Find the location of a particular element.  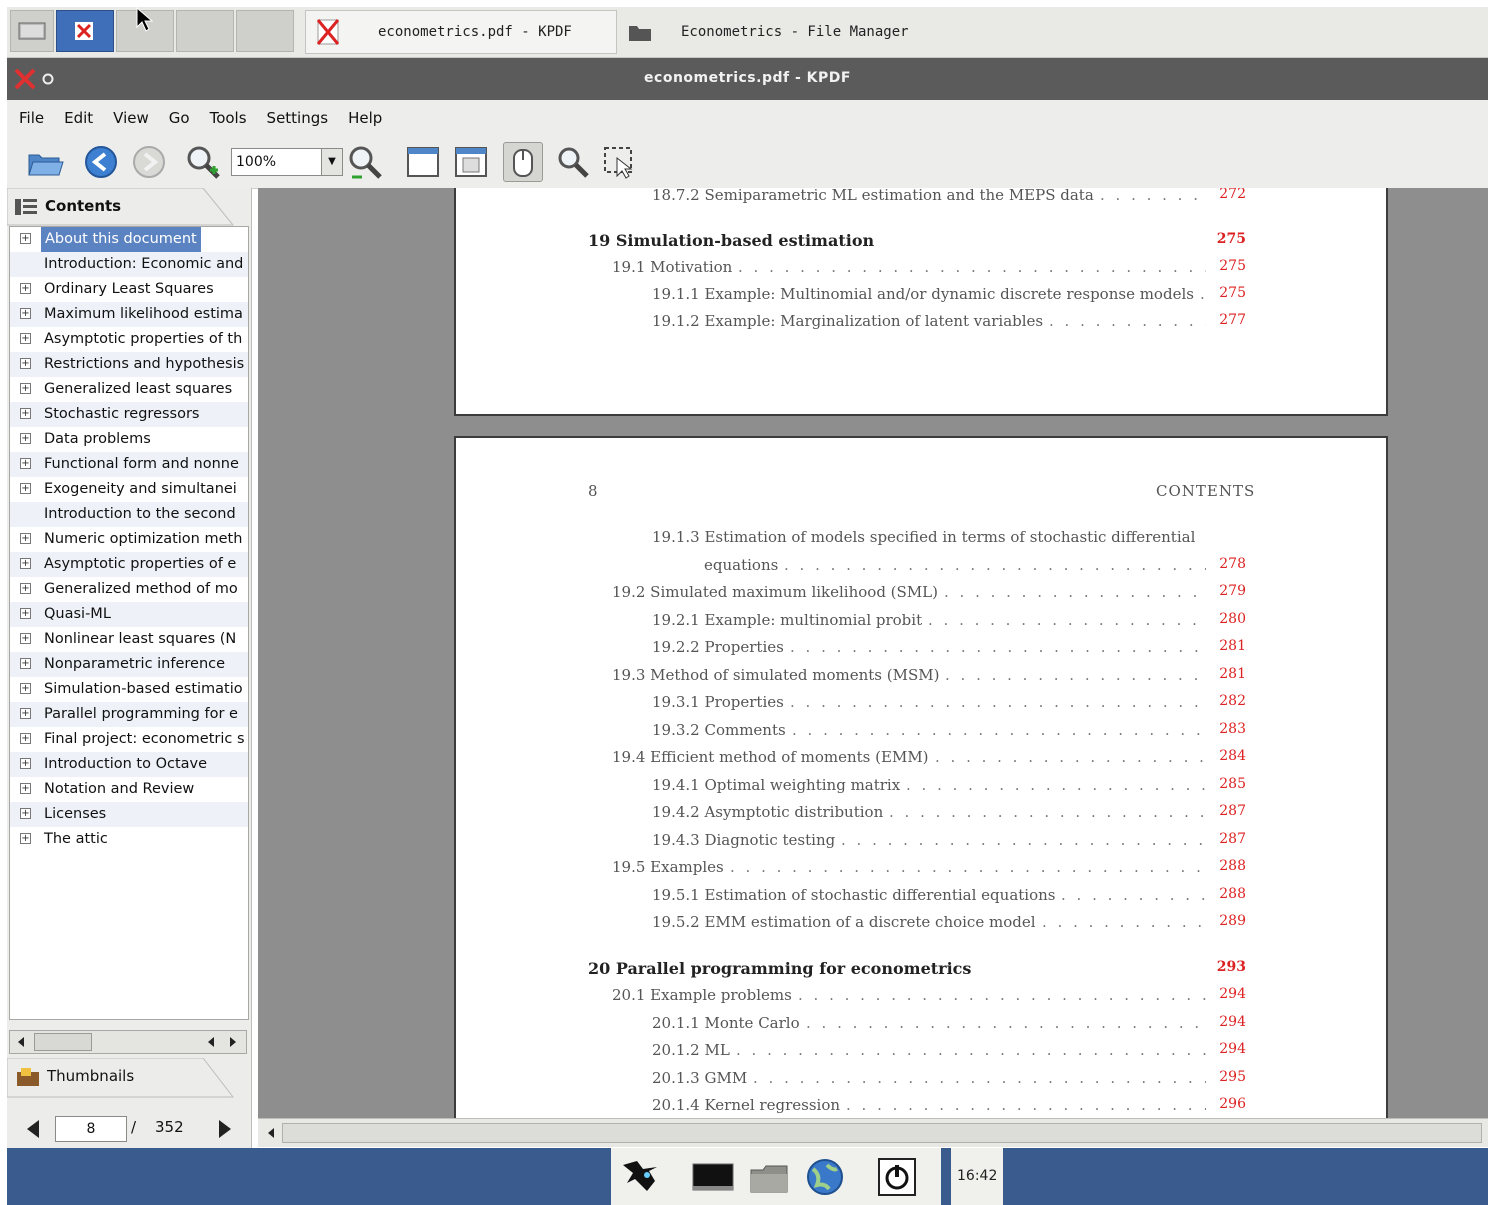

chevron-down-icon: ▼ is located at coordinates (331, 162).